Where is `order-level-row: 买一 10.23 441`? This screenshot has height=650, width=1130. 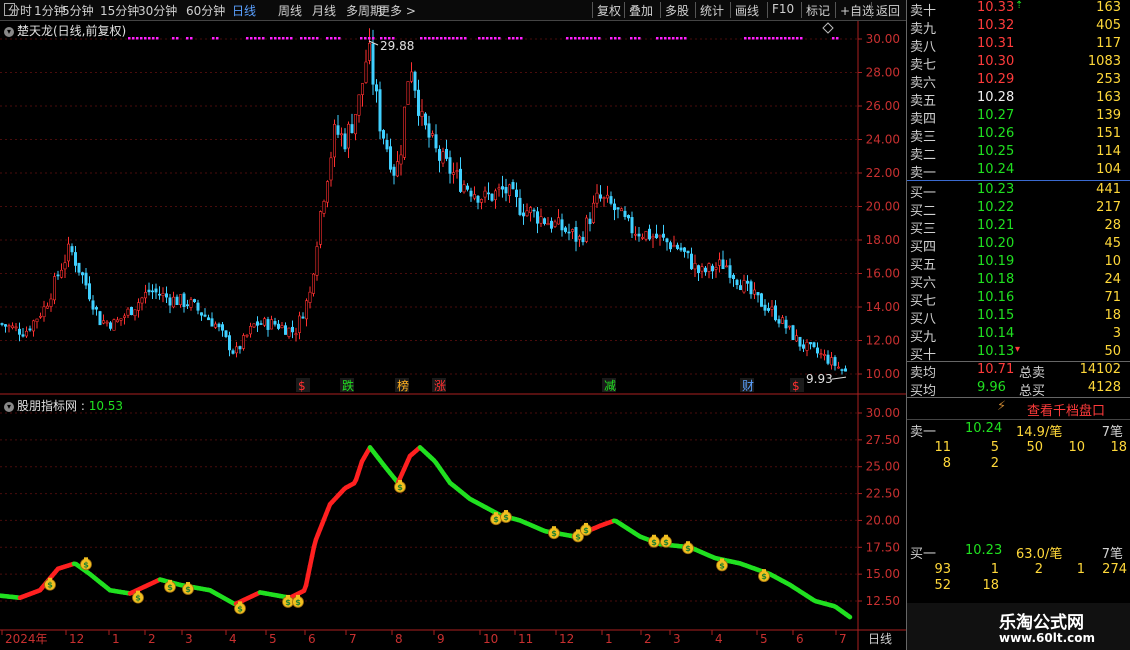
order-level-row: 买一 10.23 441 is located at coordinates (1018, 191).